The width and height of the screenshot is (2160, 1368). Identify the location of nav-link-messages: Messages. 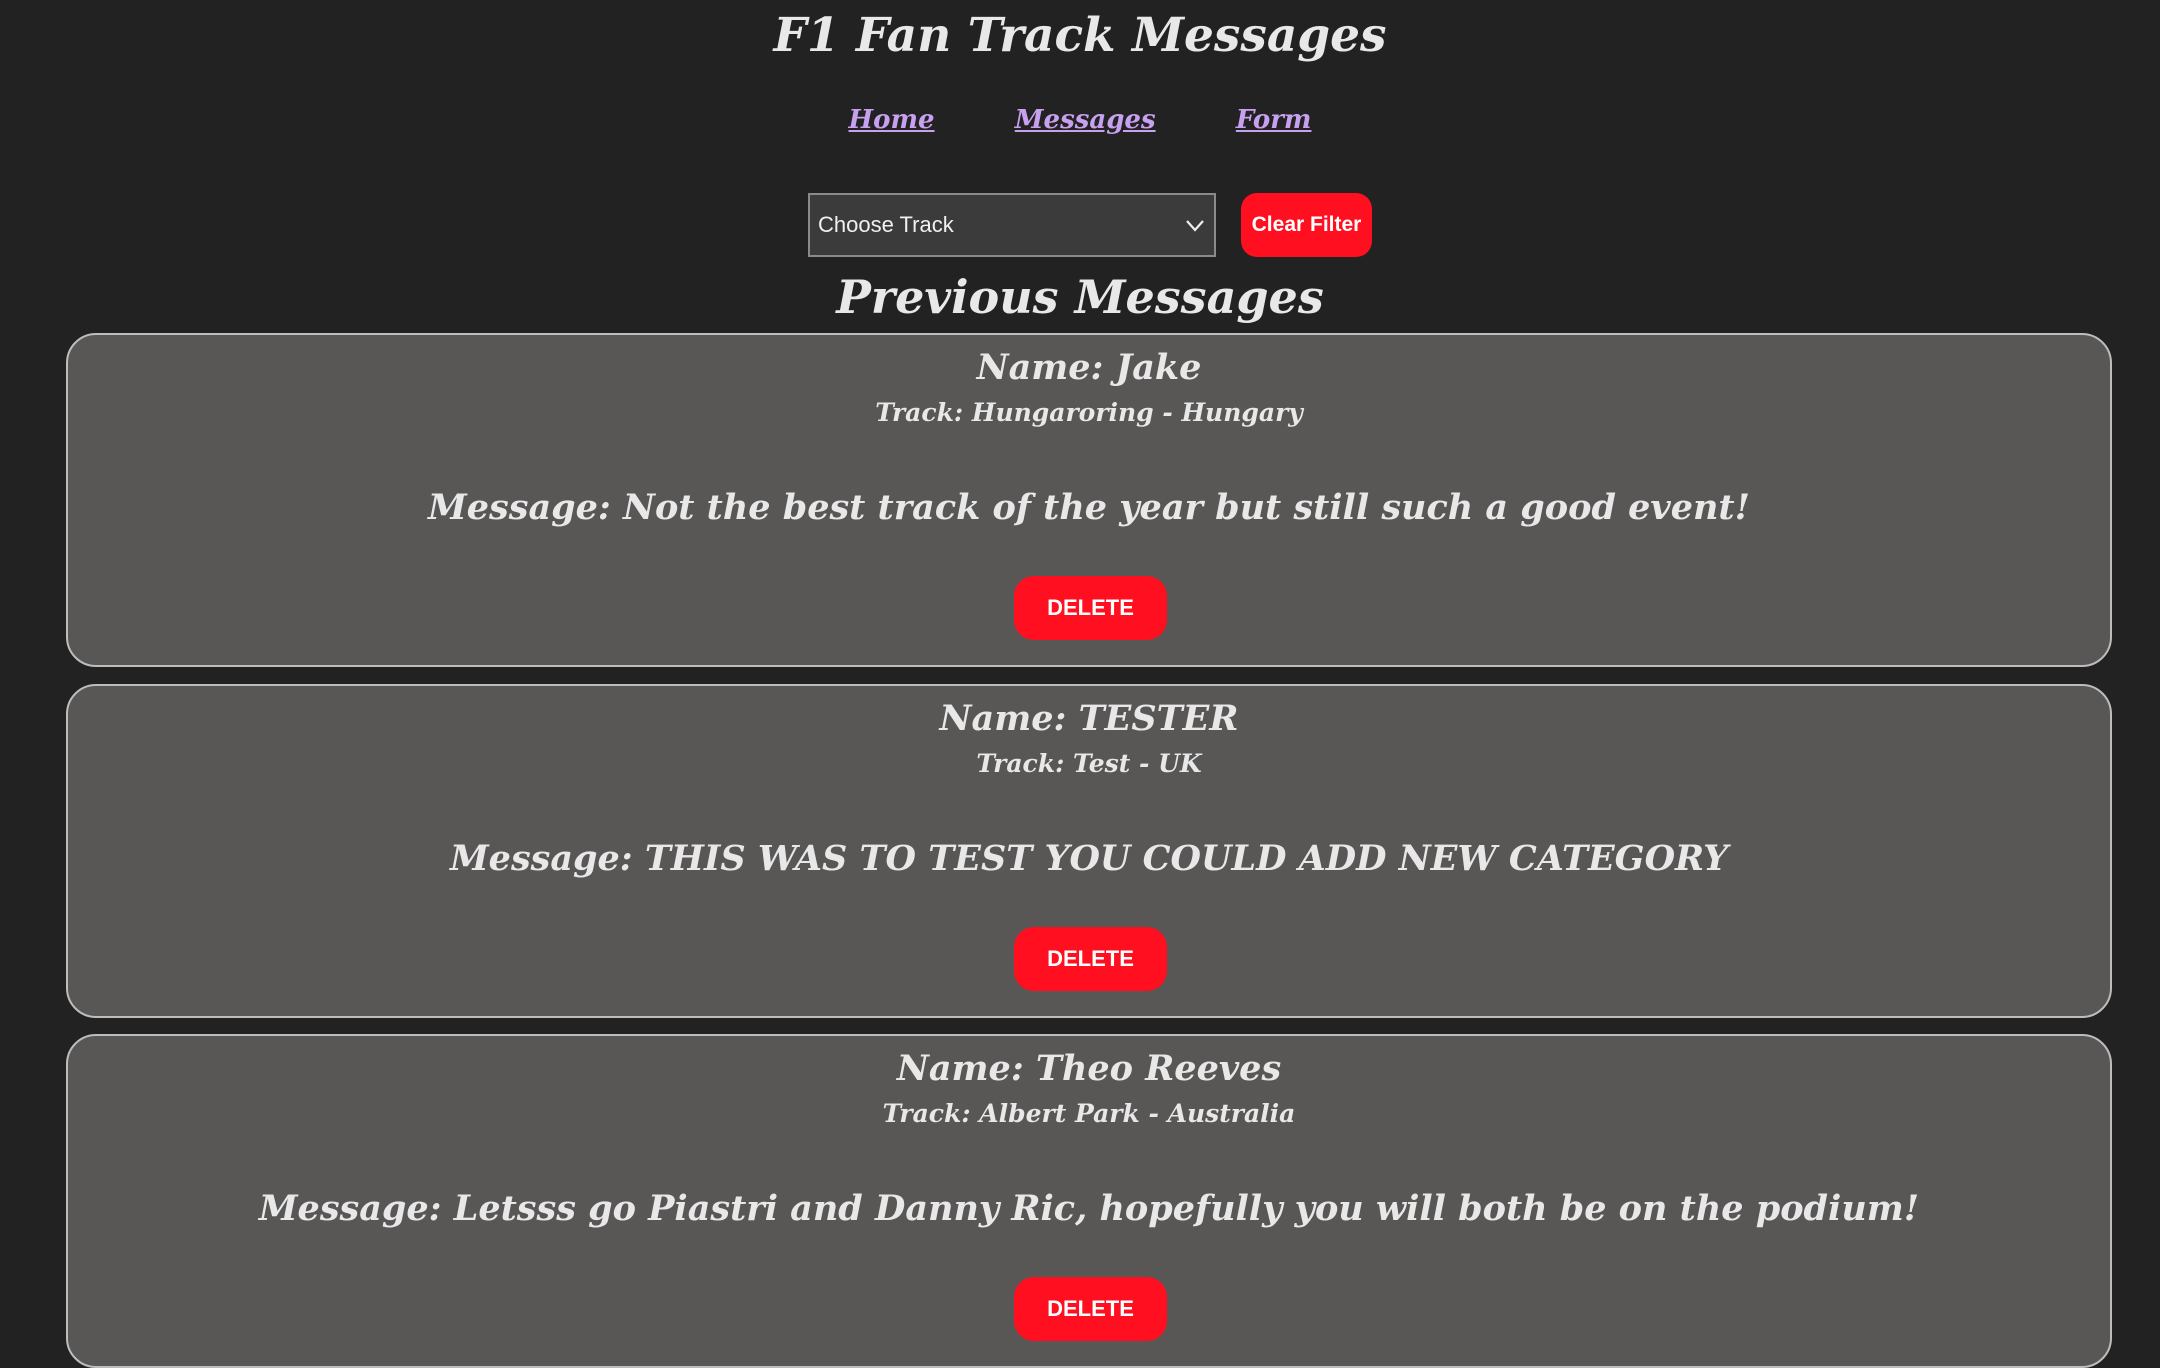
(1085, 120).